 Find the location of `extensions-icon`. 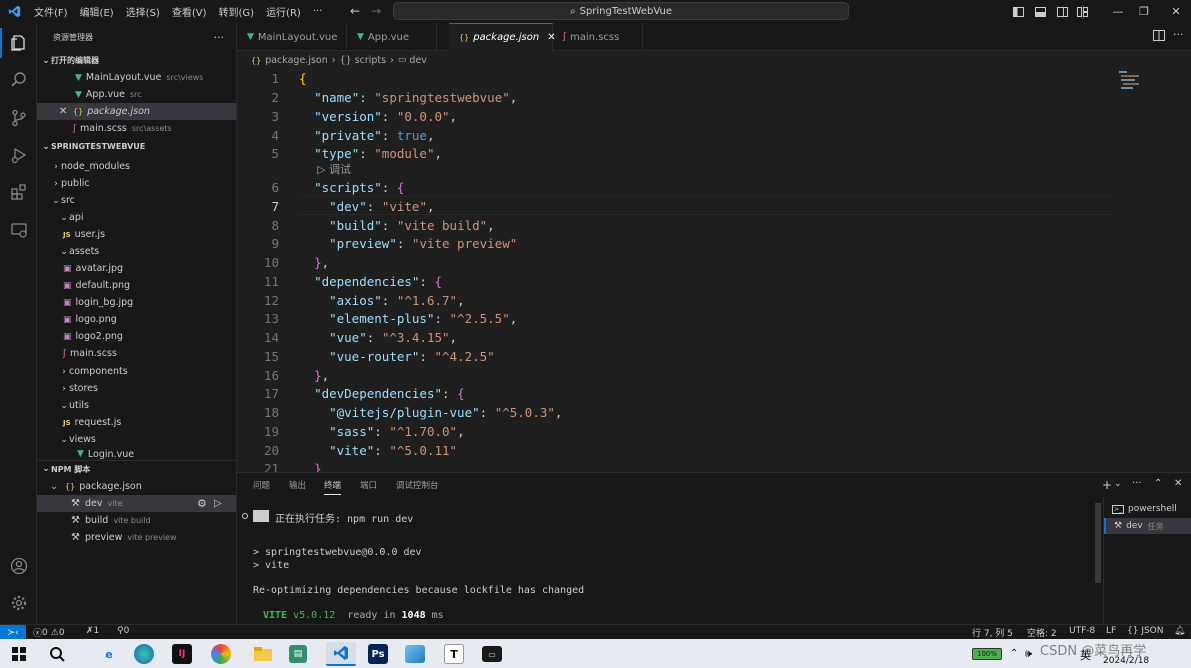

extensions-icon is located at coordinates (18, 192).